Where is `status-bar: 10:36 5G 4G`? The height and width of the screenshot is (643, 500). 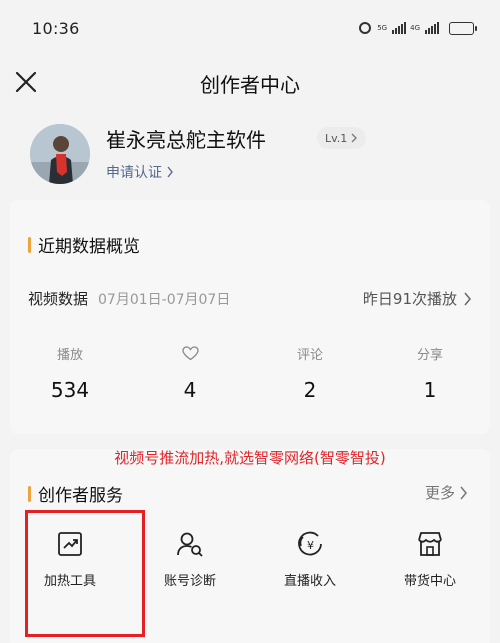
status-bar: 10:36 5G 4G is located at coordinates (250, 28).